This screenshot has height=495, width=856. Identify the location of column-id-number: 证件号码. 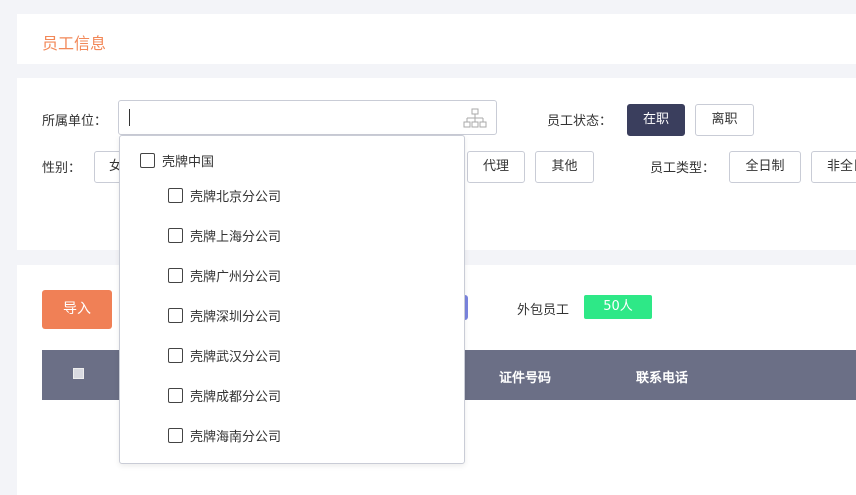
(525, 376).